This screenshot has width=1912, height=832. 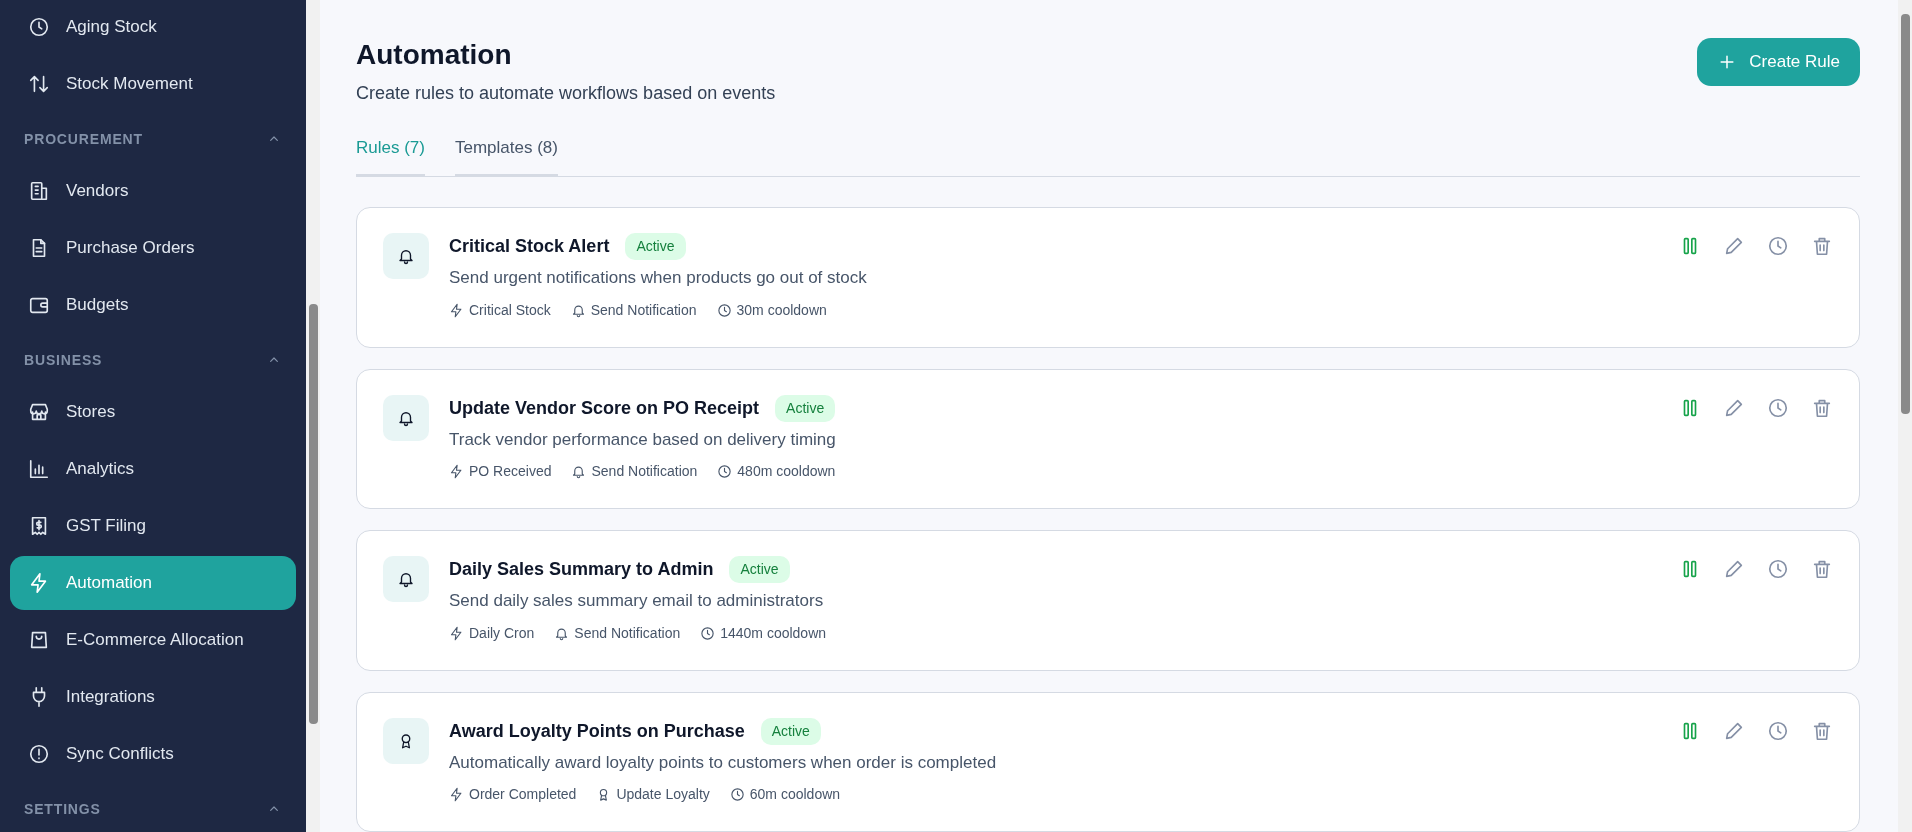 I want to click on sidebar-item: Integrations, so click(x=153, y=697).